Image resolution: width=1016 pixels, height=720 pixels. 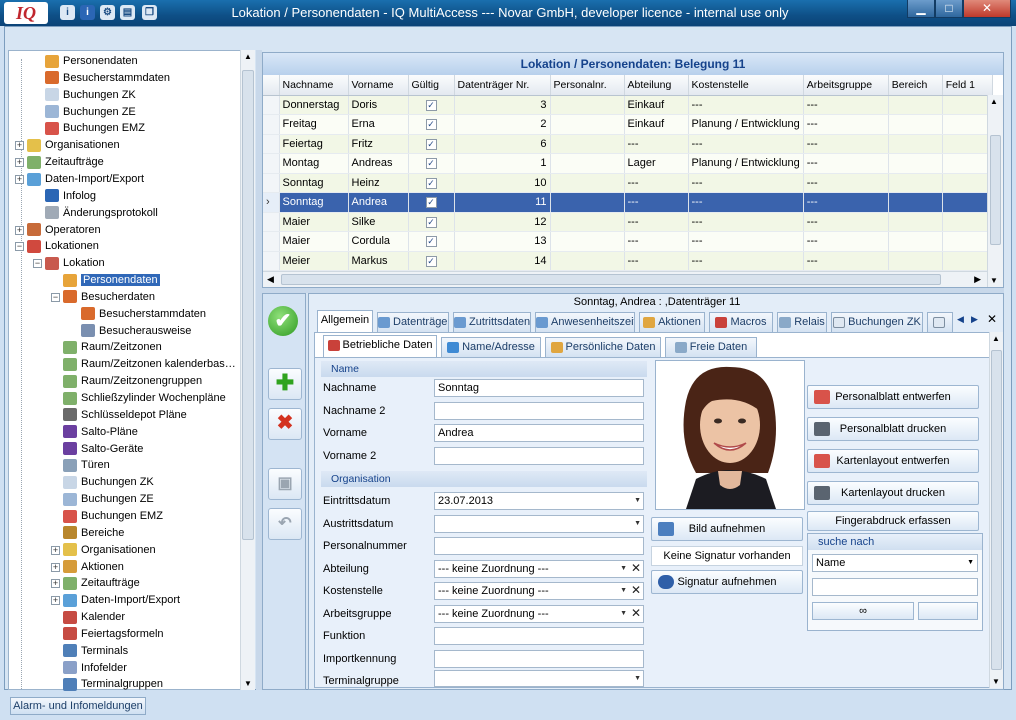 What do you see at coordinates (378, 183) in the screenshot?
I see `table-cell: Heinz` at bounding box center [378, 183].